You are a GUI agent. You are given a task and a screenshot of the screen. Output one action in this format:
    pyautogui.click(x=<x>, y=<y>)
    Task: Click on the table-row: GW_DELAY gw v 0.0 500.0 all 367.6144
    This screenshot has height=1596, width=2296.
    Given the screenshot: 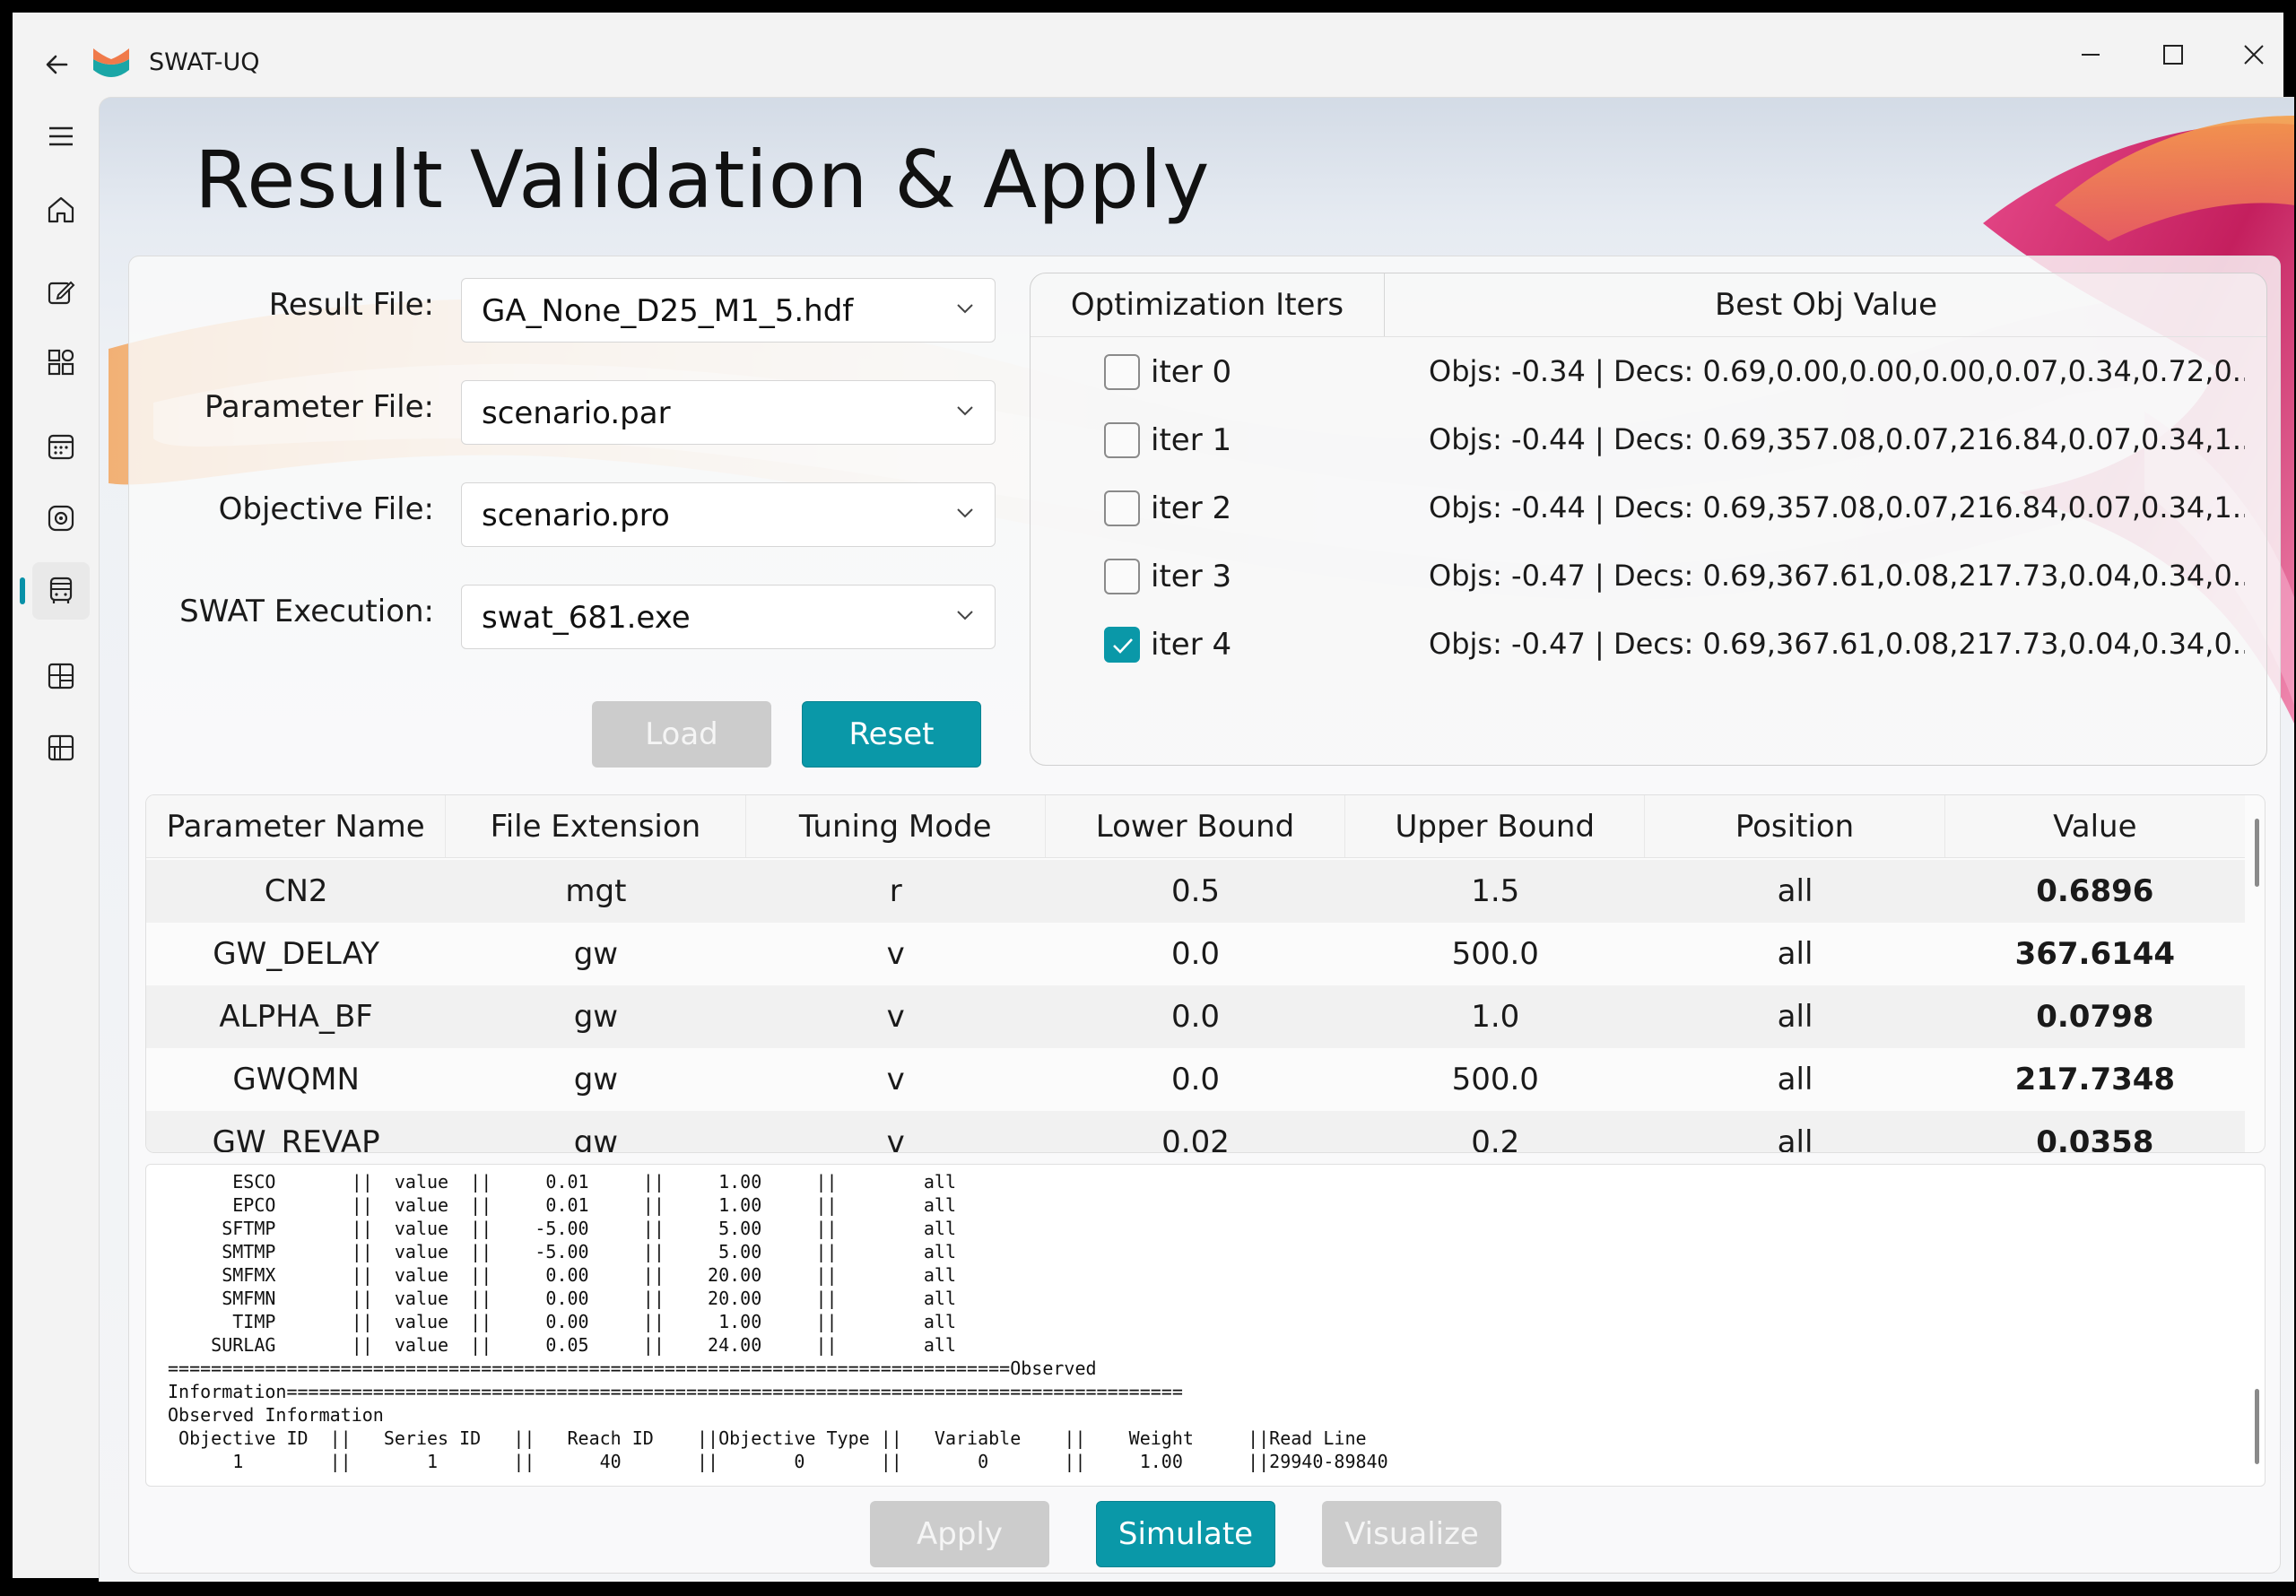 What is the action you would take?
    pyautogui.click(x=1195, y=954)
    